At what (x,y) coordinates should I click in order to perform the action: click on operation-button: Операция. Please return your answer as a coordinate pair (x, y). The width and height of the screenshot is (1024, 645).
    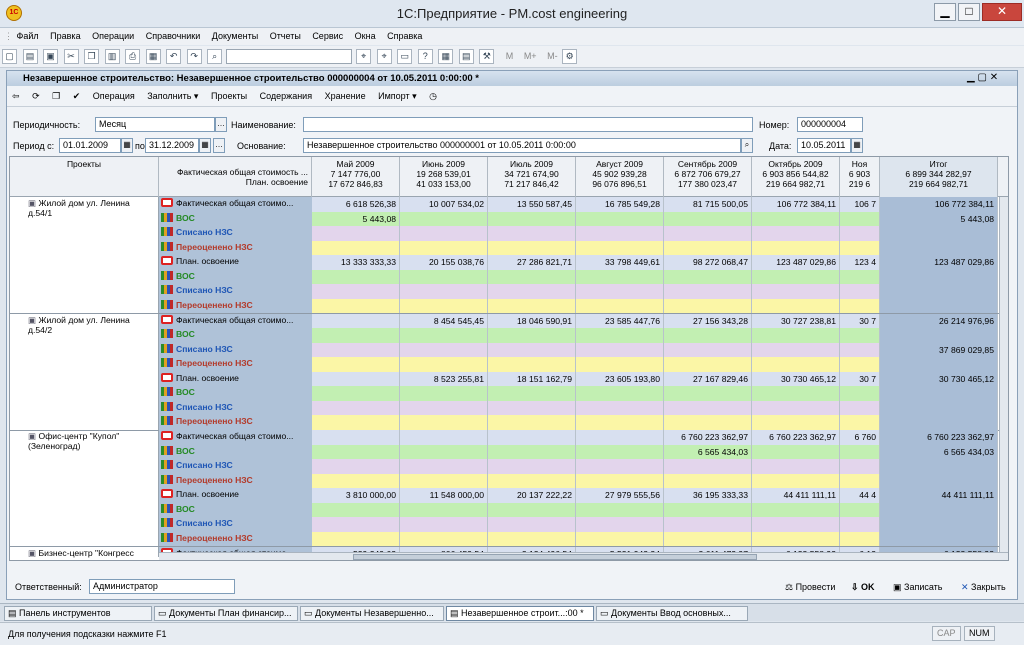
    Looking at the image, I should click on (114, 96).